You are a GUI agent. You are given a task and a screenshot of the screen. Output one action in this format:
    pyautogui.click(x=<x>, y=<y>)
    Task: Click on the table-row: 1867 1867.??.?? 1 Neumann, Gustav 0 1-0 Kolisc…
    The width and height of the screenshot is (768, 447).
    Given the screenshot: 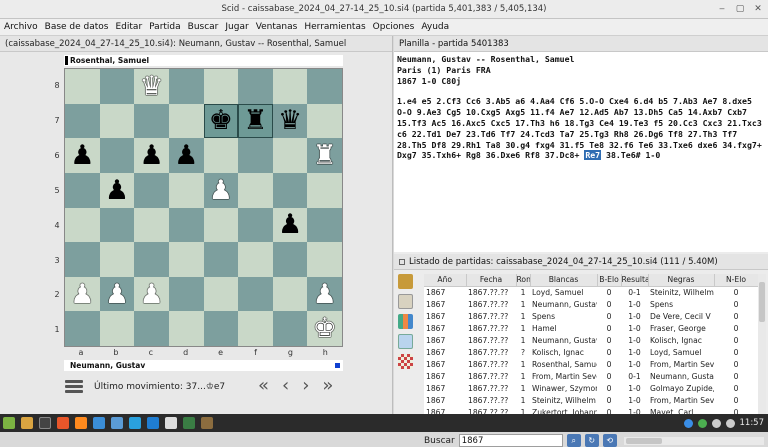 What is the action you would take?
    pyautogui.click(x=591, y=340)
    